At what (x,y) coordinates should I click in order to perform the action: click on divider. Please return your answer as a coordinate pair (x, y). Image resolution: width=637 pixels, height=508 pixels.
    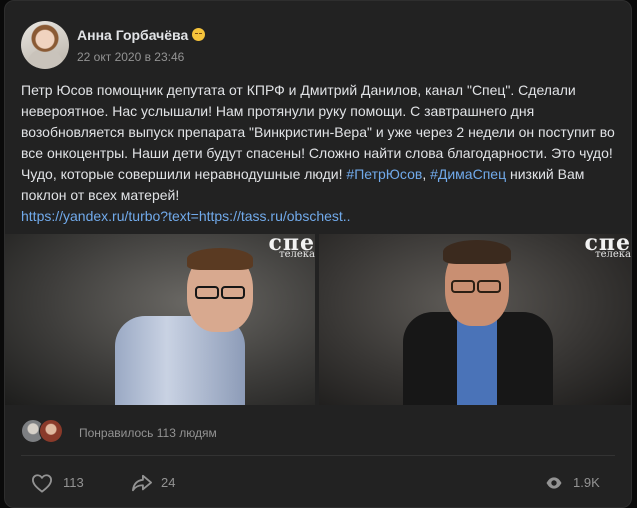
    Looking at the image, I should click on (318, 455).